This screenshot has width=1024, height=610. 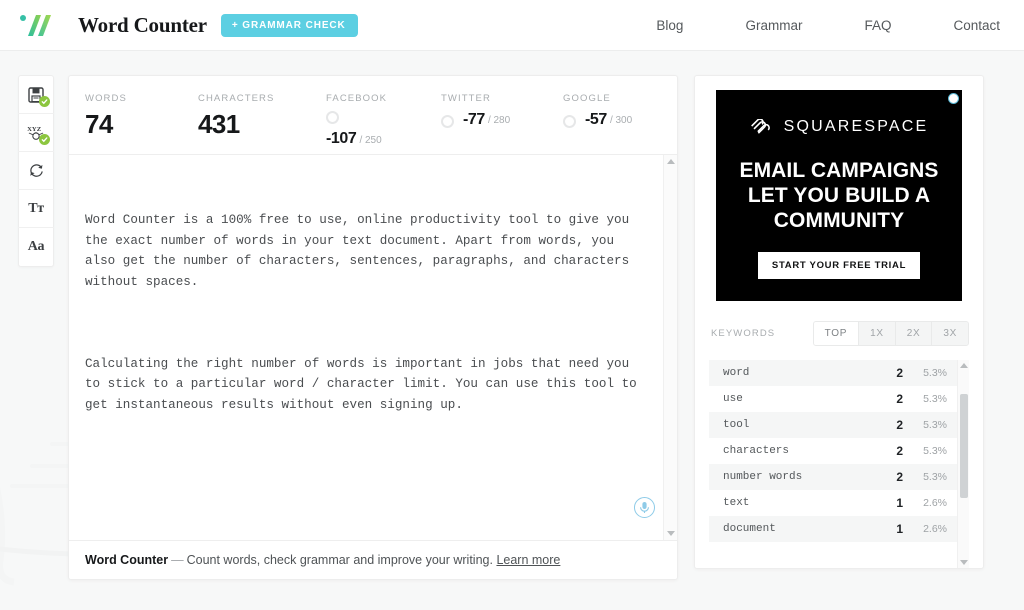 I want to click on table-row: characters 2 5.3%, so click(x=833, y=451).